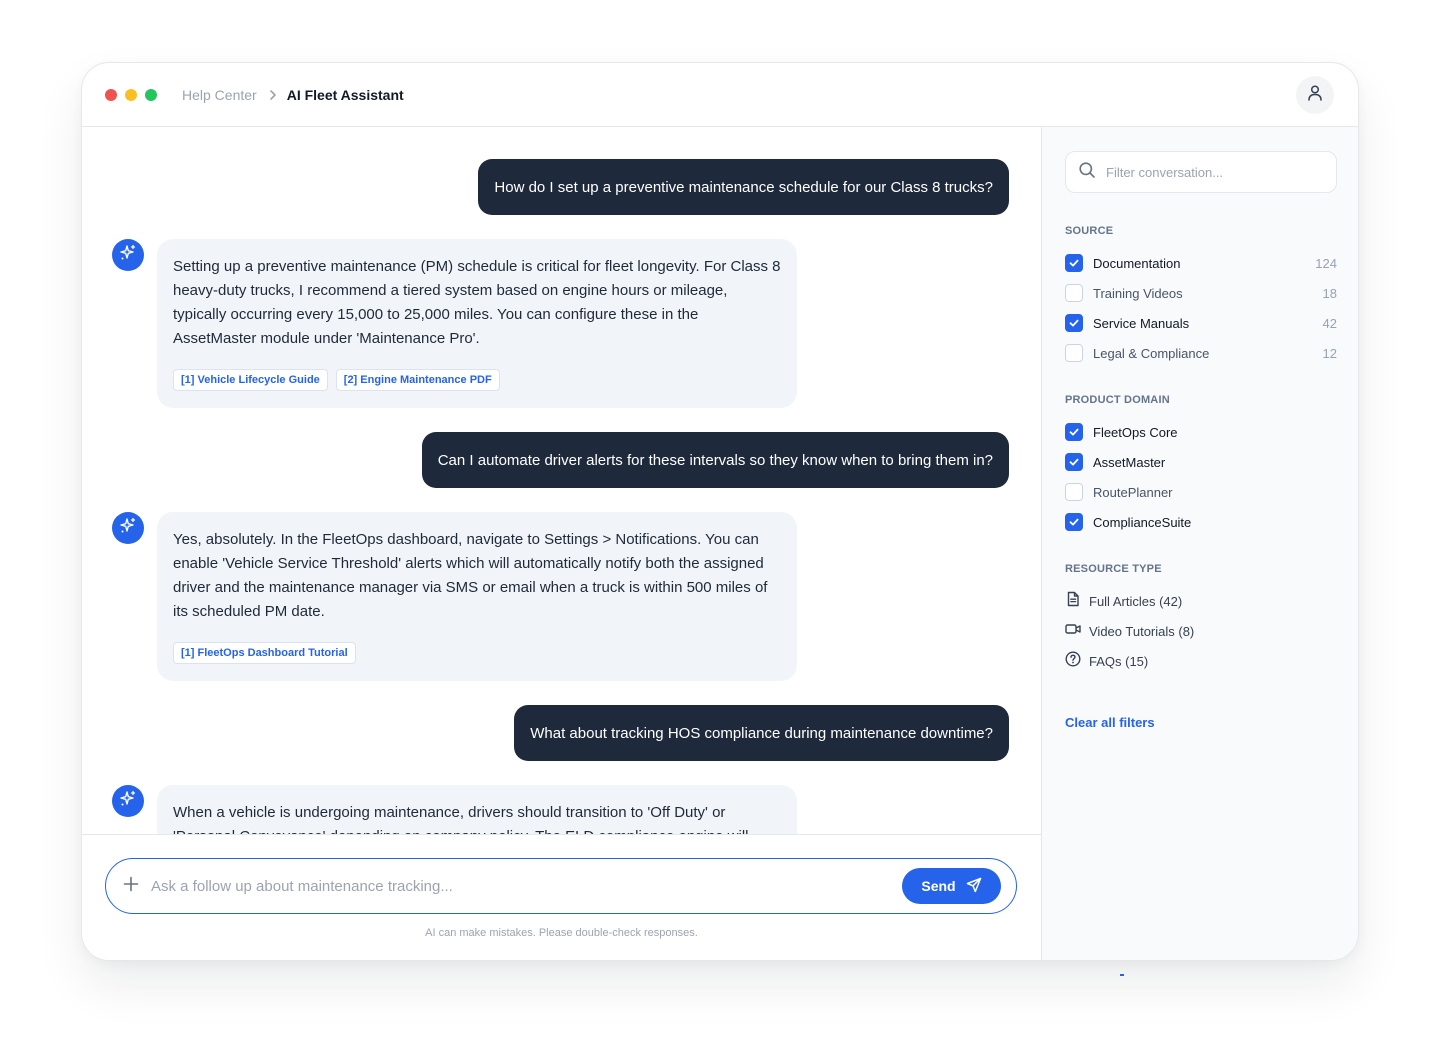 The width and height of the screenshot is (1440, 1048). What do you see at coordinates (1073, 601) in the screenshot?
I see `document-icon` at bounding box center [1073, 601].